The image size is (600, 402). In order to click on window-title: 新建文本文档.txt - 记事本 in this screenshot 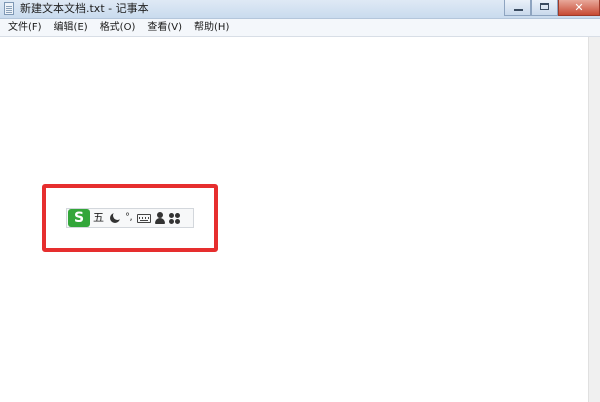, I will do `click(84, 8)`.